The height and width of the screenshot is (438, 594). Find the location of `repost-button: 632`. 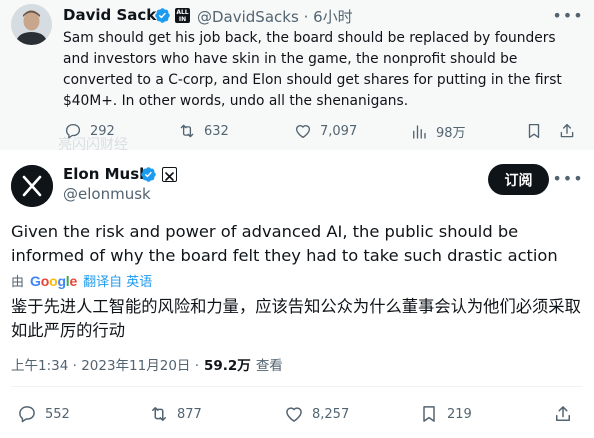

repost-button: 632 is located at coordinates (203, 131).